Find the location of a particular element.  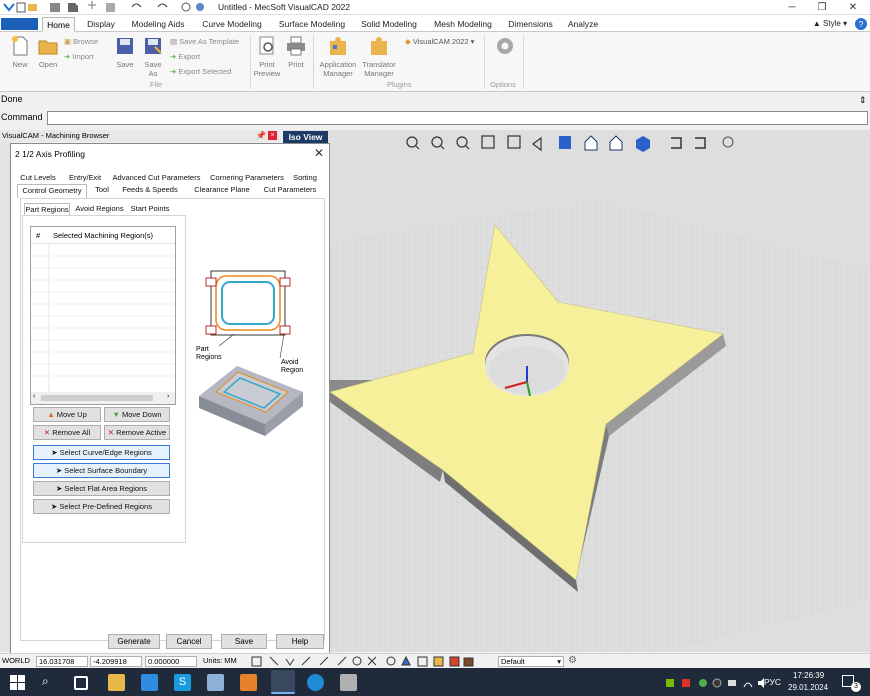

select-flat-area-button: ➤ Select Flat Area Regions is located at coordinates (101, 488).